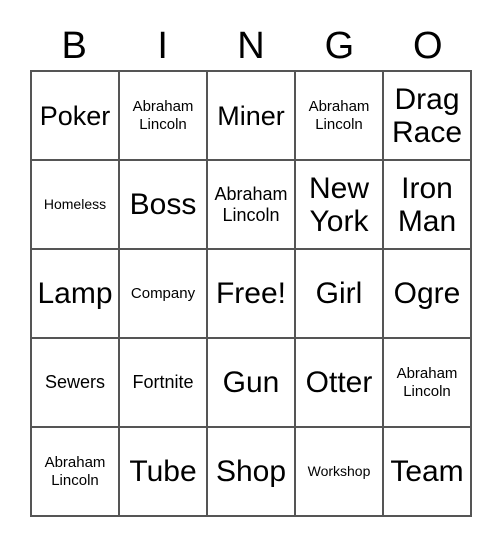 This screenshot has height=544, width=500. I want to click on bingo-header-letter-n: N, so click(251, 46).